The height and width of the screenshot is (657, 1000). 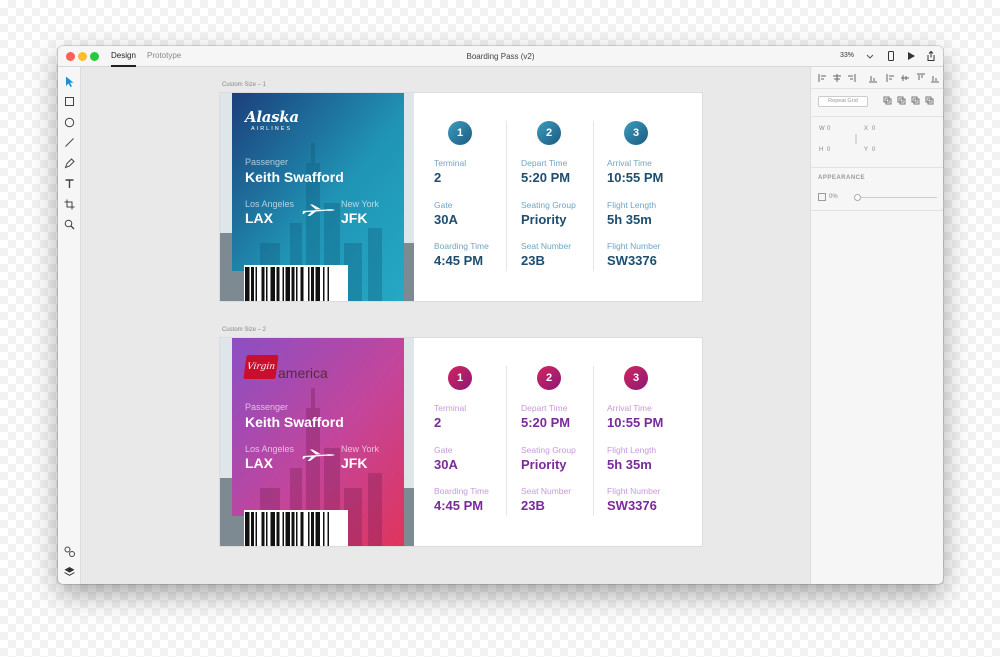 I want to click on gate-label: Gate, so click(x=443, y=450).